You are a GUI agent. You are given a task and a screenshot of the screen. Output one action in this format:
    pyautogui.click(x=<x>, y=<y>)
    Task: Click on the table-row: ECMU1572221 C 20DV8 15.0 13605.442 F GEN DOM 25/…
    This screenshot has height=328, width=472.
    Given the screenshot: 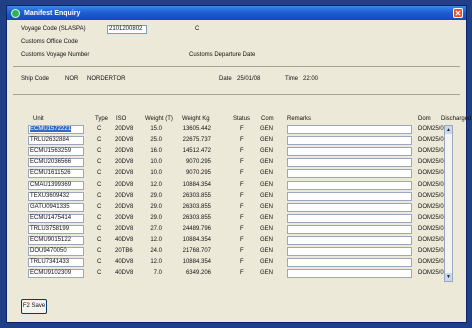 What is the action you would take?
    pyautogui.click(x=237, y=130)
    